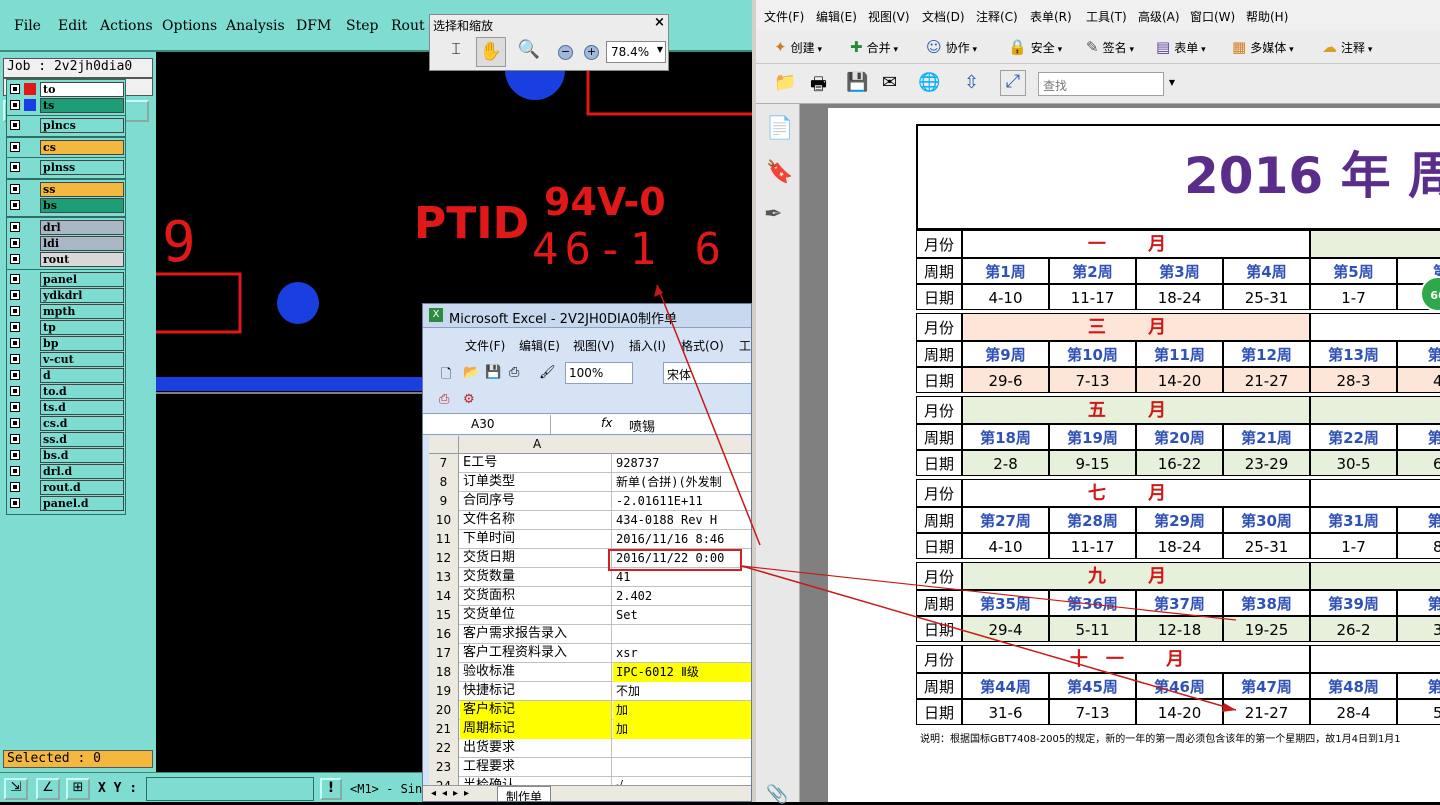 The width and height of the screenshot is (1440, 805). Describe the element at coordinates (82, 147) in the screenshot. I see `layer-name: cs` at that location.